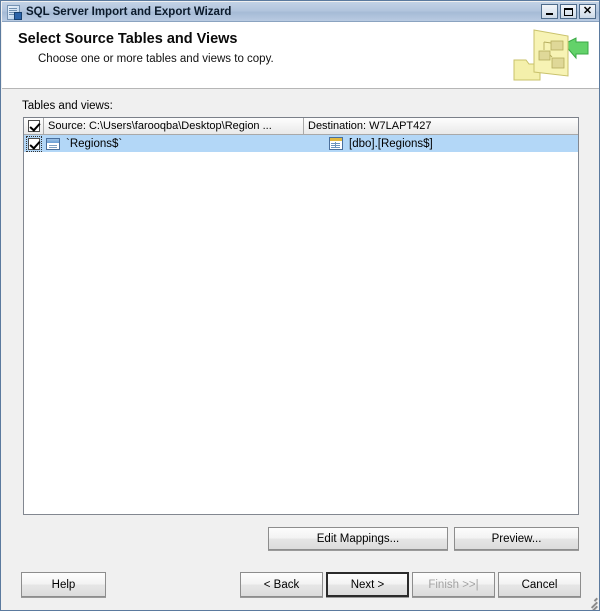 The image size is (600, 611). I want to click on grid-body: `Regions$` [dbo].[Regions$], so click(301, 143).